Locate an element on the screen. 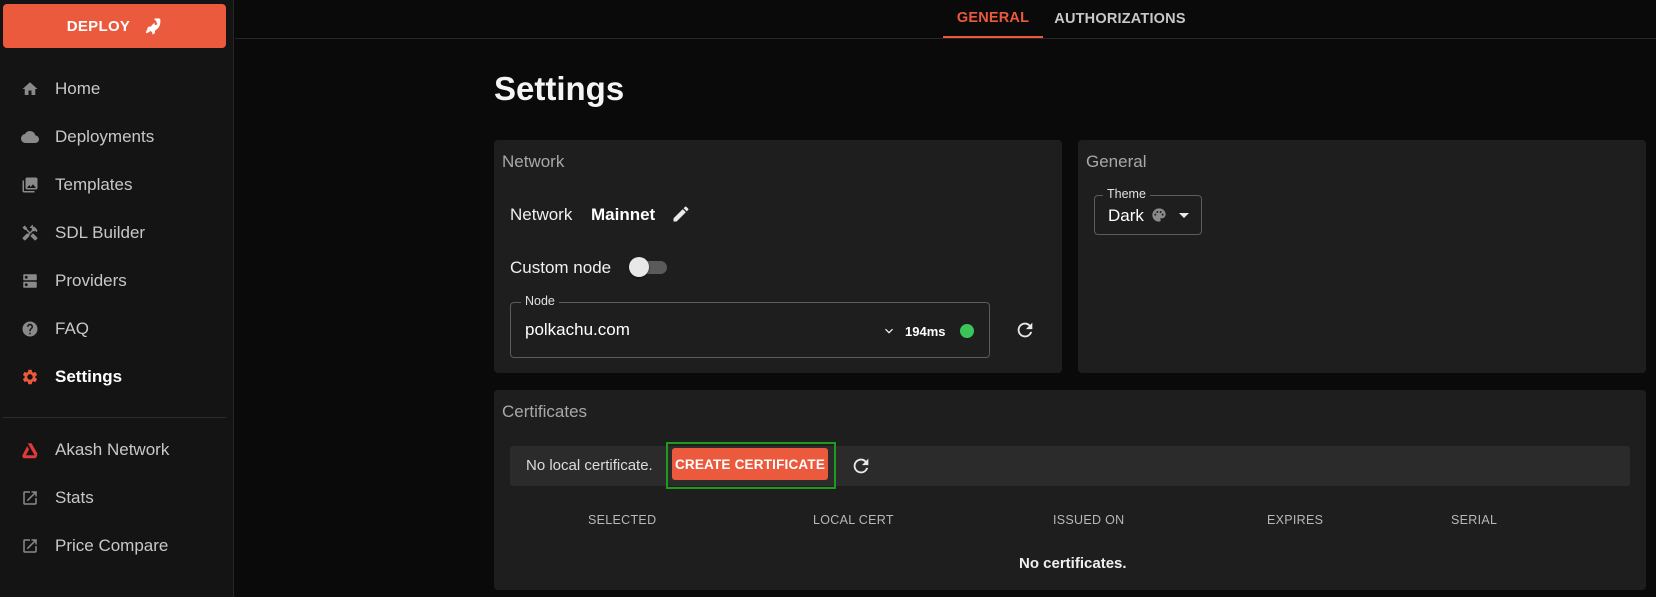  column-header-expires: EXPIRES is located at coordinates (1295, 520).